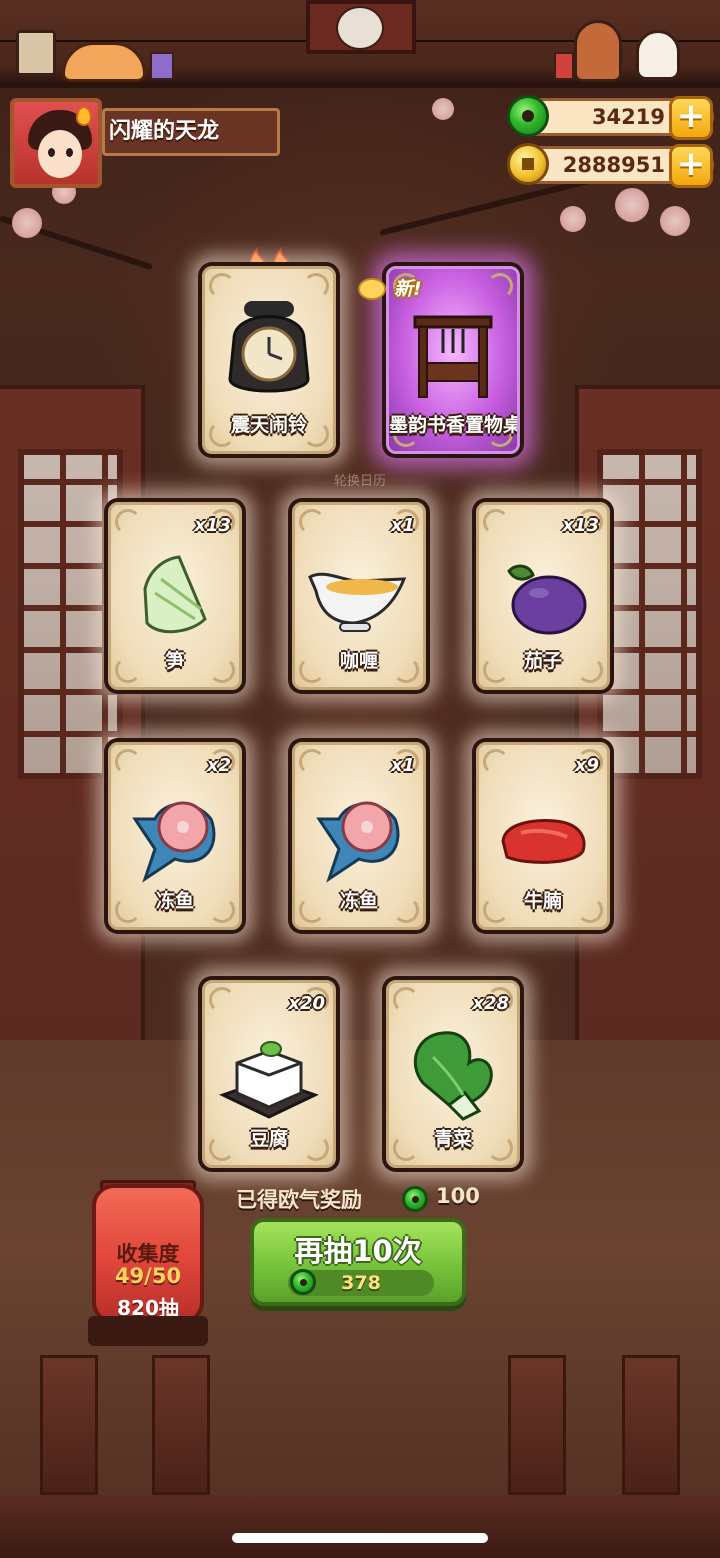 The height and width of the screenshot is (1558, 720). I want to click on card-label: 茄子, so click(542, 661).